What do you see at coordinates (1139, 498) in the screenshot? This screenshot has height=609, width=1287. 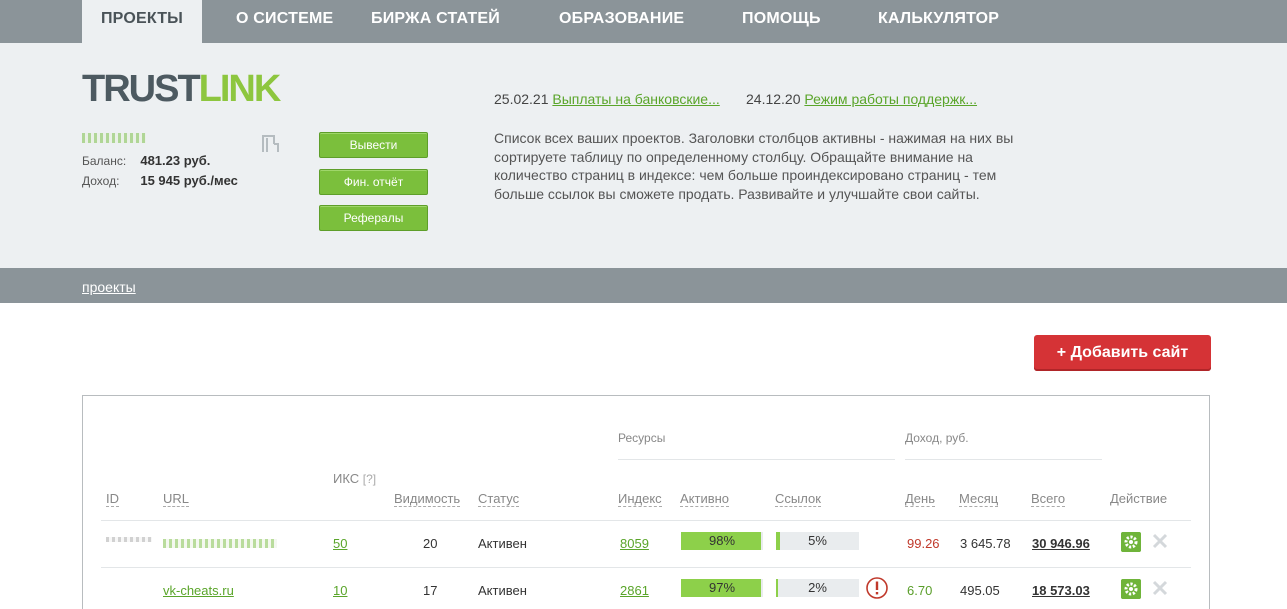 I see `column-header-action: Действие` at bounding box center [1139, 498].